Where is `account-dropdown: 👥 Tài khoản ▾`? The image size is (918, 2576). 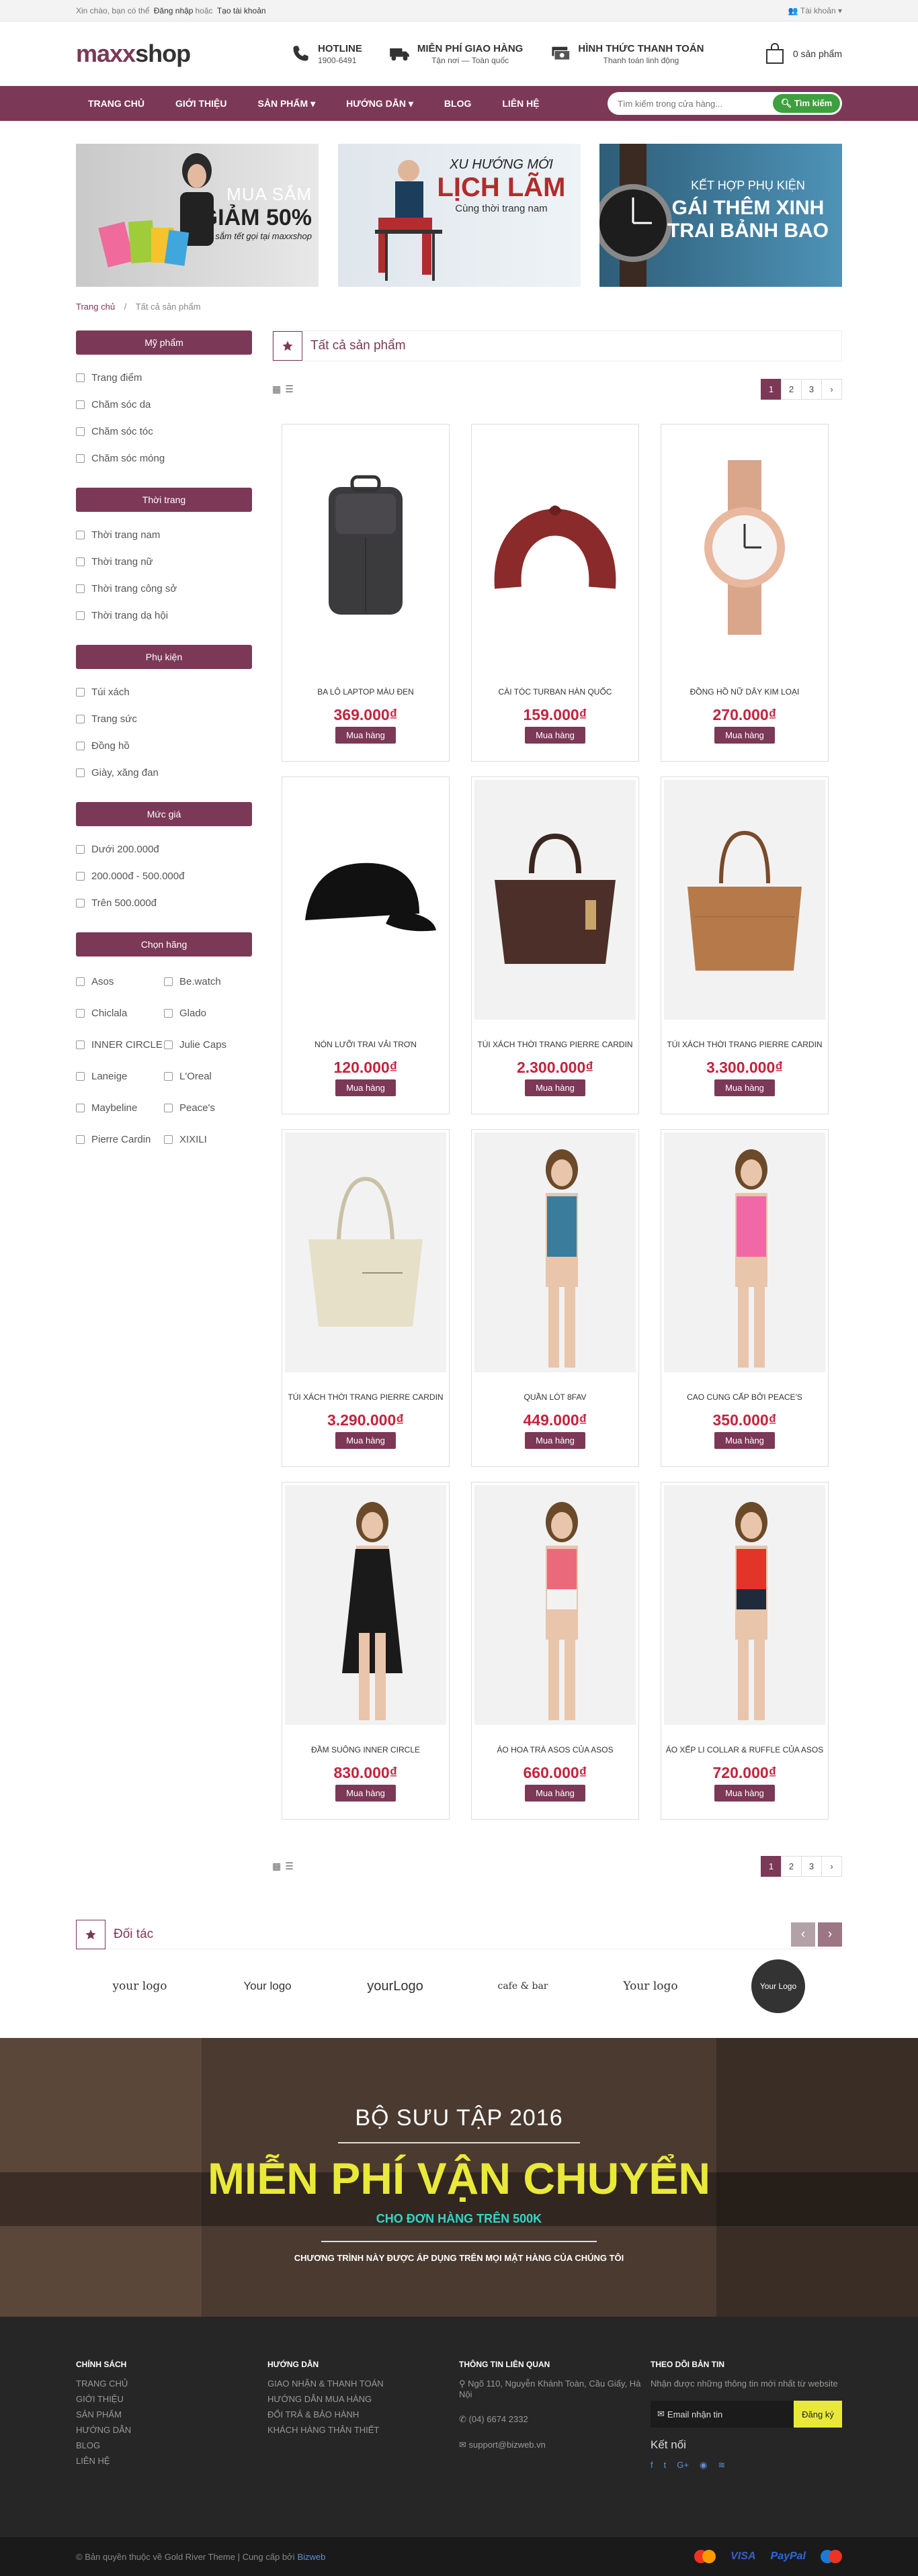 account-dropdown: 👥 Tài khoản ▾ is located at coordinates (815, 11).